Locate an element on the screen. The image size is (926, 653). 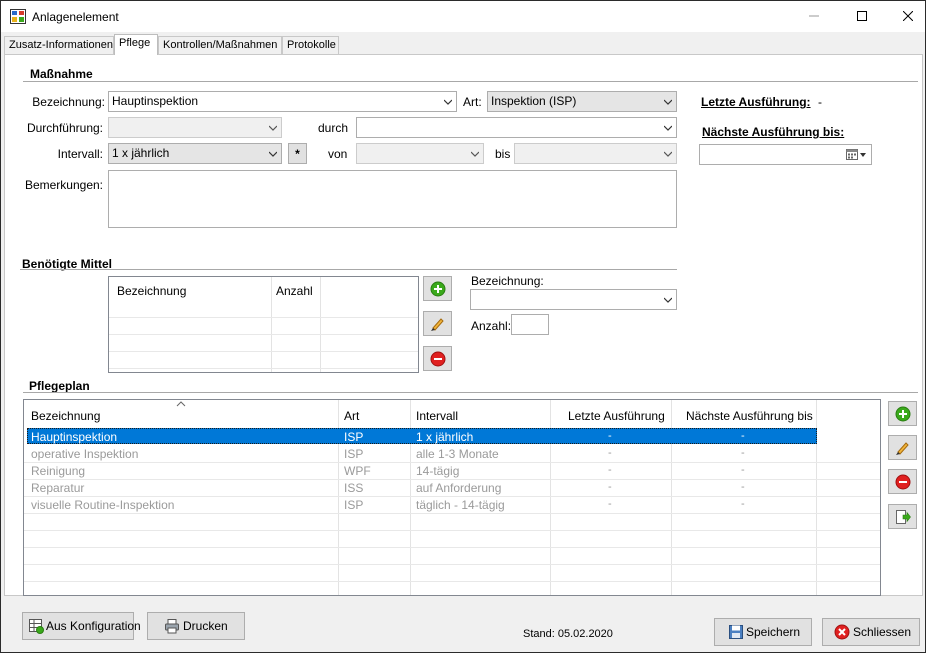
bezeichnung-value: Hauptinspektion is located at coordinates (155, 101).